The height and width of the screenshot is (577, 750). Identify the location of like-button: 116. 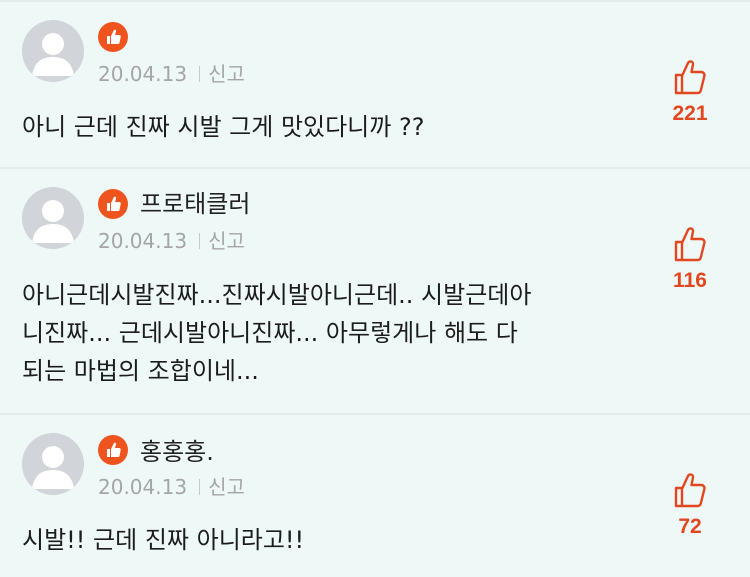
(690, 259).